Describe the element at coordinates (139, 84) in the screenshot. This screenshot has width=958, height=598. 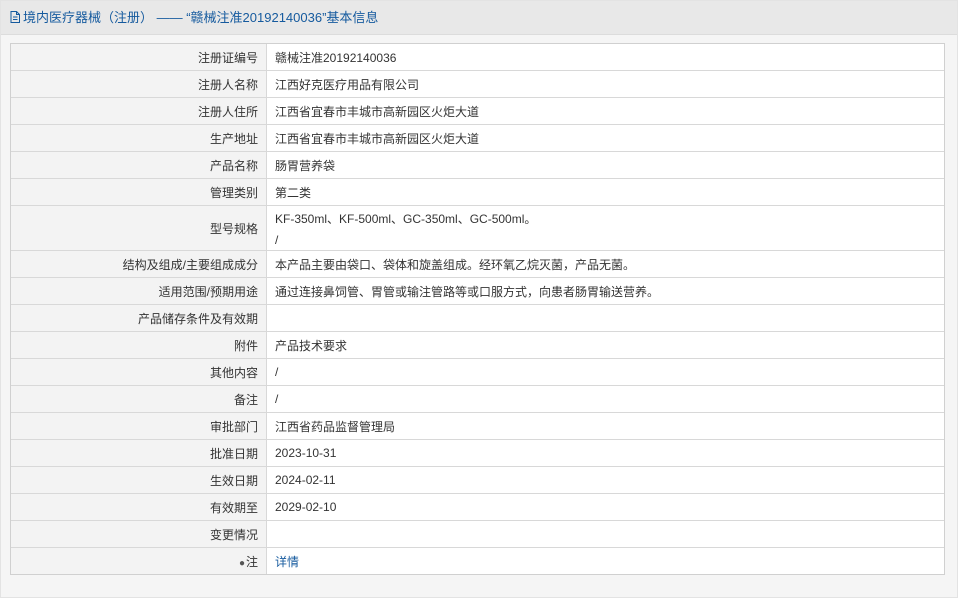
I see `row-label: 注册人名称` at that location.